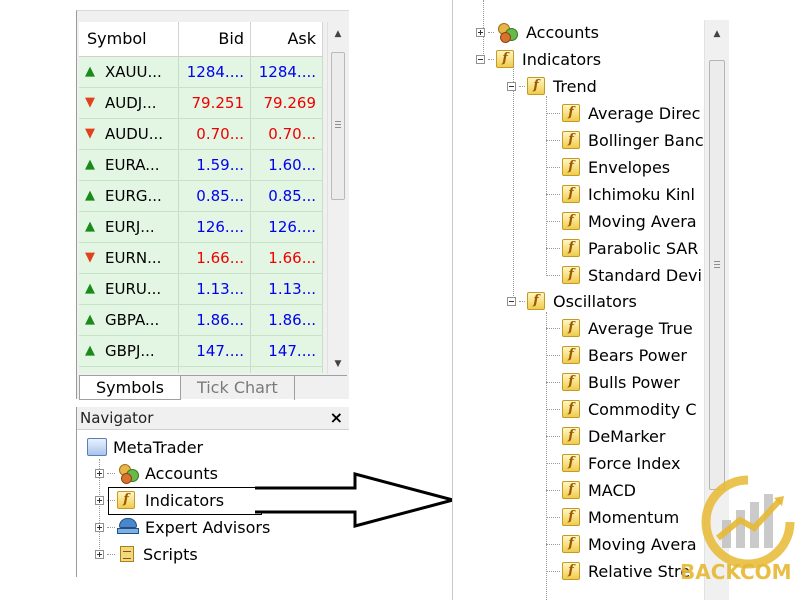 This screenshot has height=600, width=800. What do you see at coordinates (215, 39) in the screenshot?
I see `column-header-bid: Bid` at bounding box center [215, 39].